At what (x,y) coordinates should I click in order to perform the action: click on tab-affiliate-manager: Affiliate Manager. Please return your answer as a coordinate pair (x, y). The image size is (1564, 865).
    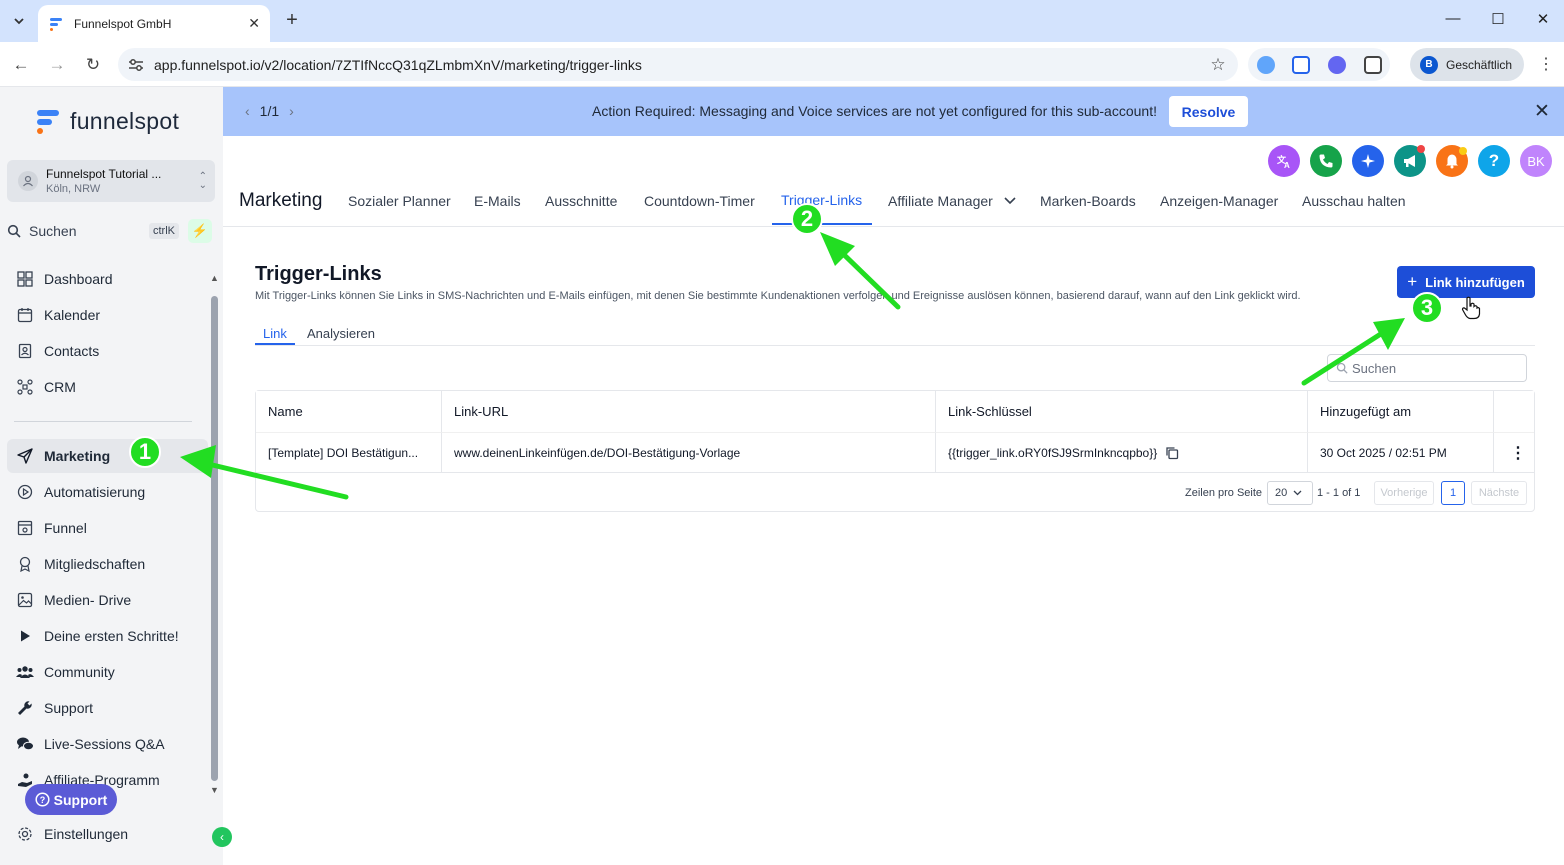
    Looking at the image, I should click on (940, 201).